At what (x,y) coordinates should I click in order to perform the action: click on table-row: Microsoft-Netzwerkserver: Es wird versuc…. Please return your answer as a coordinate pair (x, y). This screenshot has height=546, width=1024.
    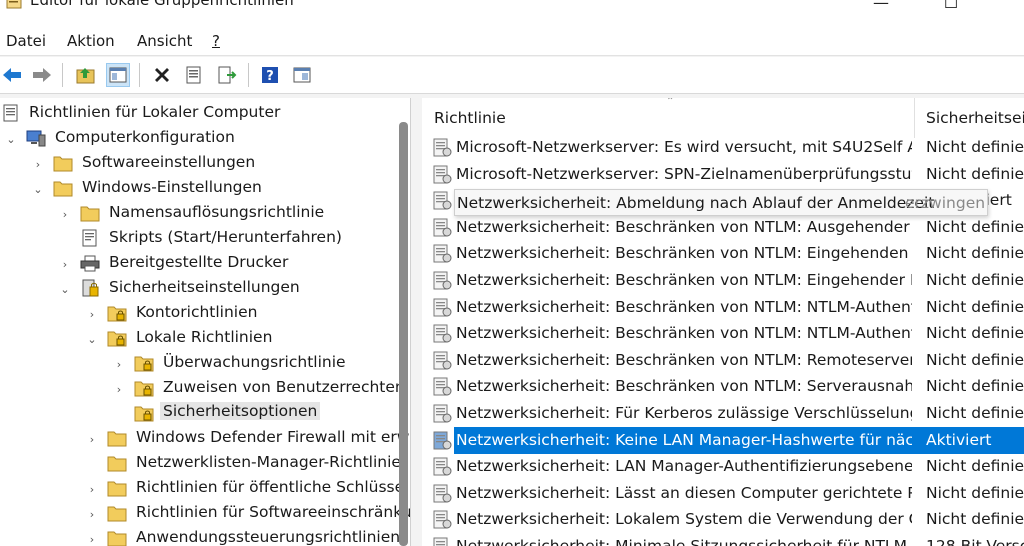
    Looking at the image, I should click on (723, 147).